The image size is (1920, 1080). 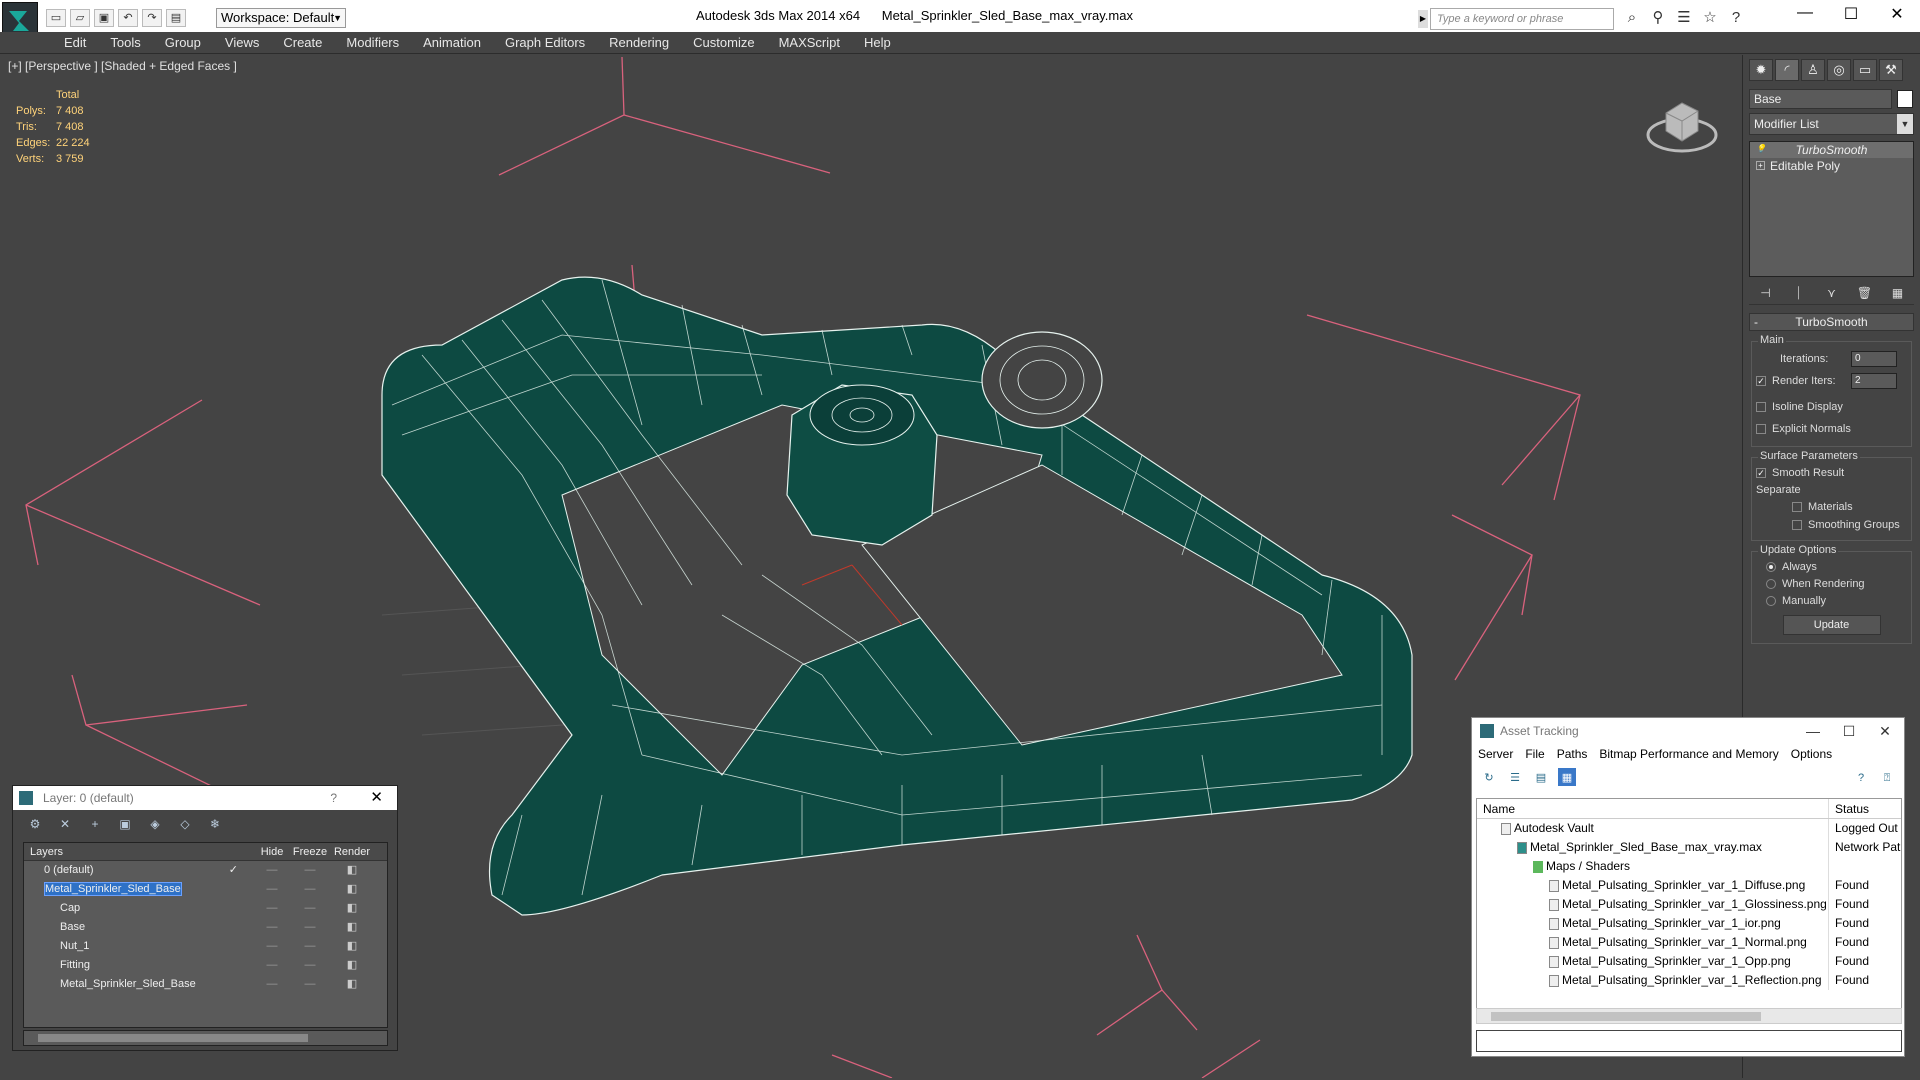 What do you see at coordinates (1905, 99) in the screenshot?
I see `object-color-swatch` at bounding box center [1905, 99].